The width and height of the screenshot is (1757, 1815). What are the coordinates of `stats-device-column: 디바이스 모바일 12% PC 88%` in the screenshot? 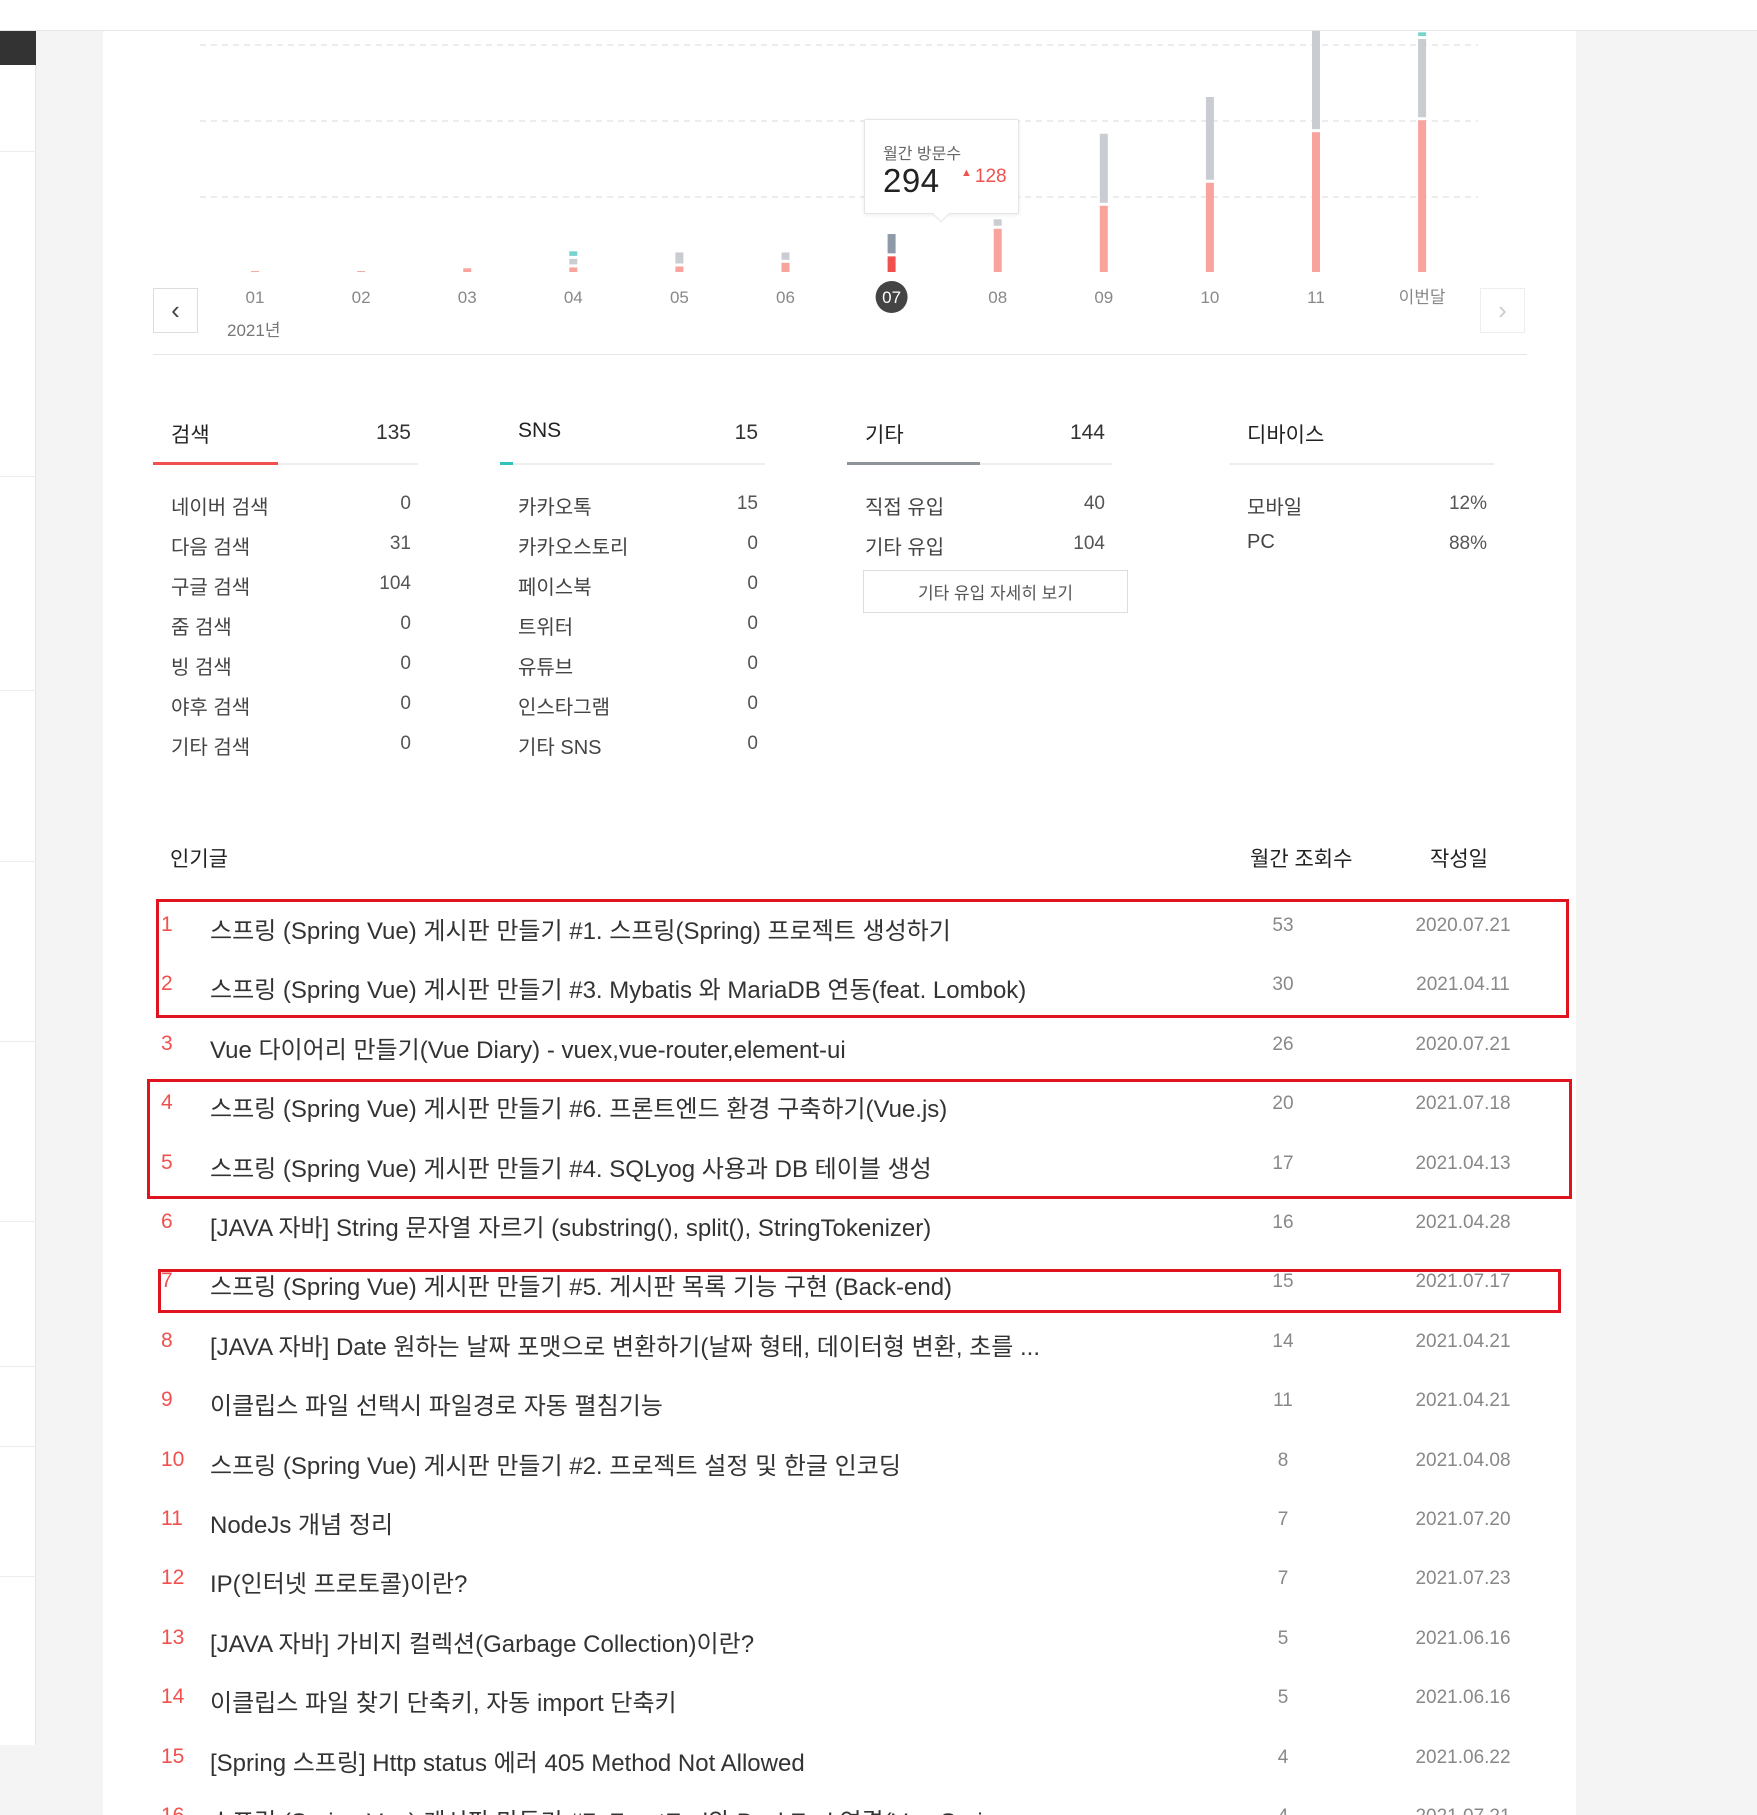 It's located at (1361, 486).